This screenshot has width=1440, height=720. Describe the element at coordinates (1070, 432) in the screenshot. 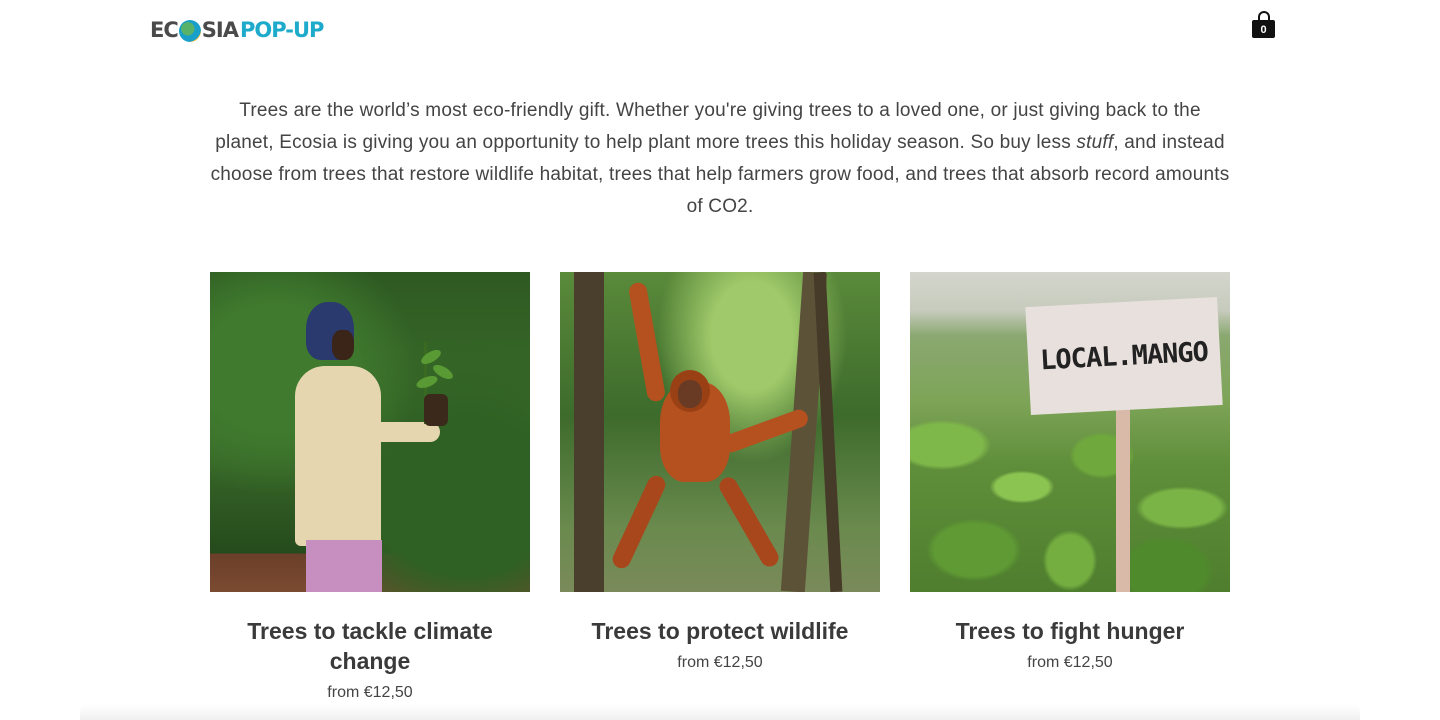

I see `mango-seedlings-photo: LOCAL.MANGO` at that location.